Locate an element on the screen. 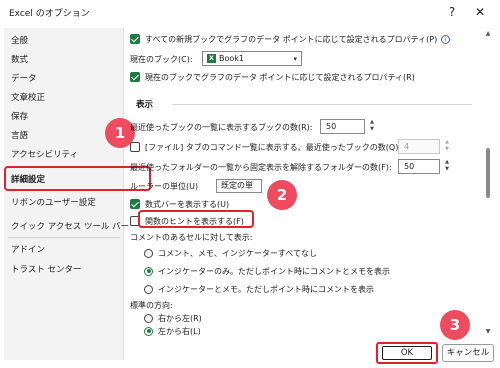 This screenshot has height=368, width=500. comments-heading: コメントのあるセルに対して表示: is located at coordinates (191, 237).